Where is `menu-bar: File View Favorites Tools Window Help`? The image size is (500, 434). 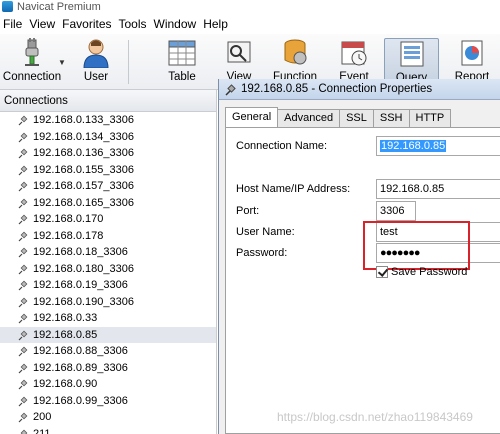 menu-bar: File View Favorites Tools Window Help is located at coordinates (250, 24).